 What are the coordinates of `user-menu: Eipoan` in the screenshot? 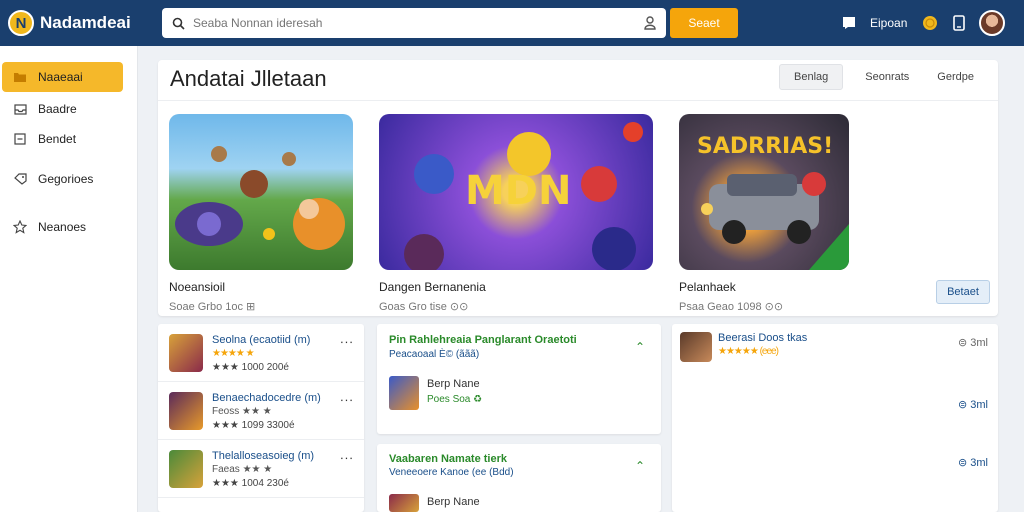 It's located at (888, 23).